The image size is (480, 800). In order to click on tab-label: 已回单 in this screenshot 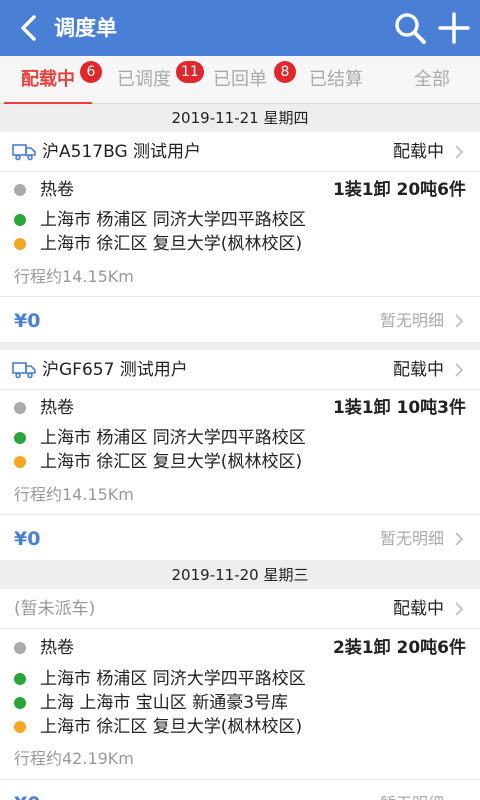, I will do `click(240, 79)`.